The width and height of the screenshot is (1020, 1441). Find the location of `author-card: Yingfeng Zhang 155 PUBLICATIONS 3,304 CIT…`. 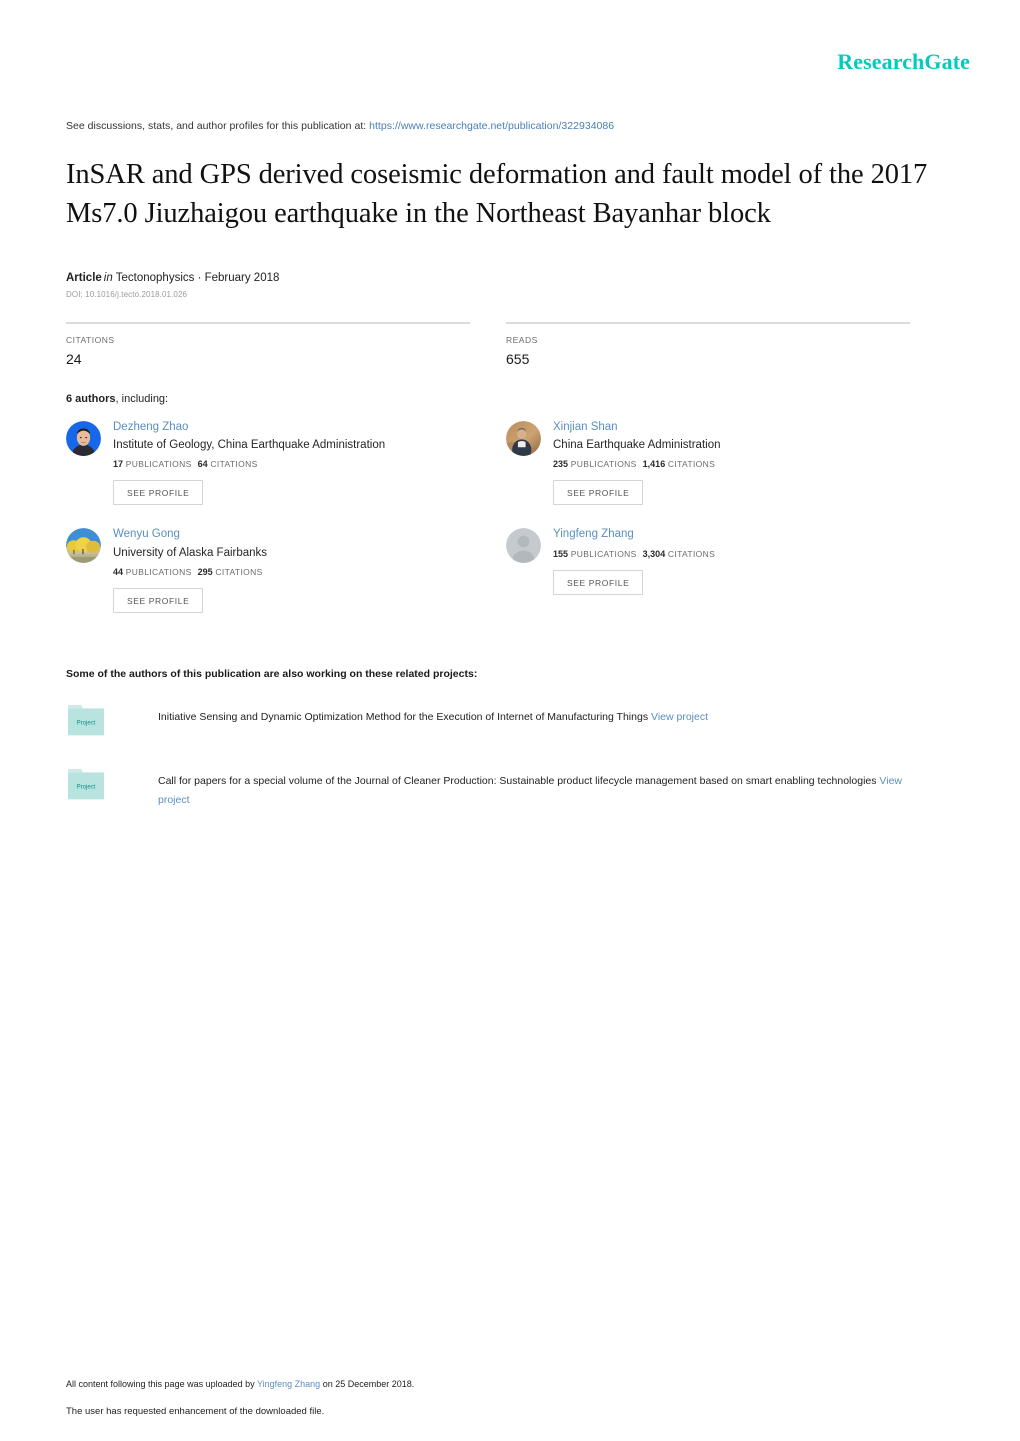

author-card: Yingfeng Zhang 155 PUBLICATIONS 3,304 CIT… is located at coordinates (726, 569).